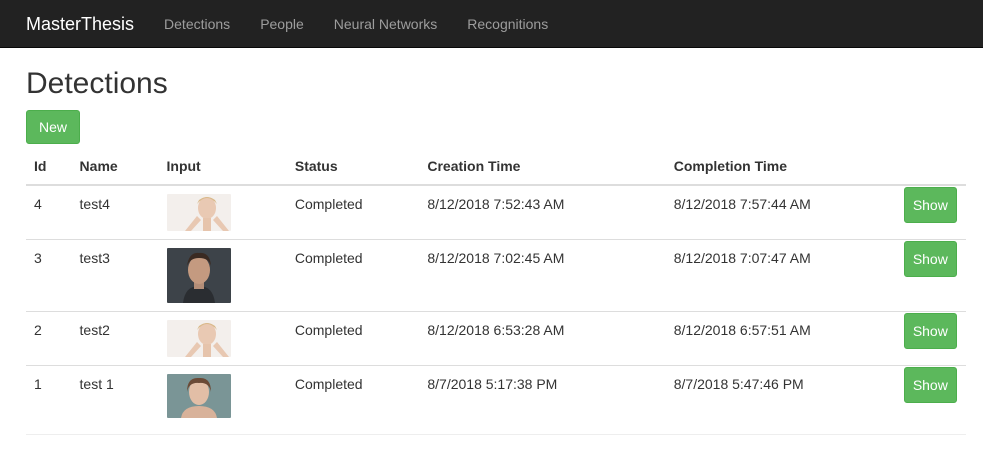 The width and height of the screenshot is (983, 453). Describe the element at coordinates (353, 167) in the screenshot. I see `column-header-status: Status` at that location.